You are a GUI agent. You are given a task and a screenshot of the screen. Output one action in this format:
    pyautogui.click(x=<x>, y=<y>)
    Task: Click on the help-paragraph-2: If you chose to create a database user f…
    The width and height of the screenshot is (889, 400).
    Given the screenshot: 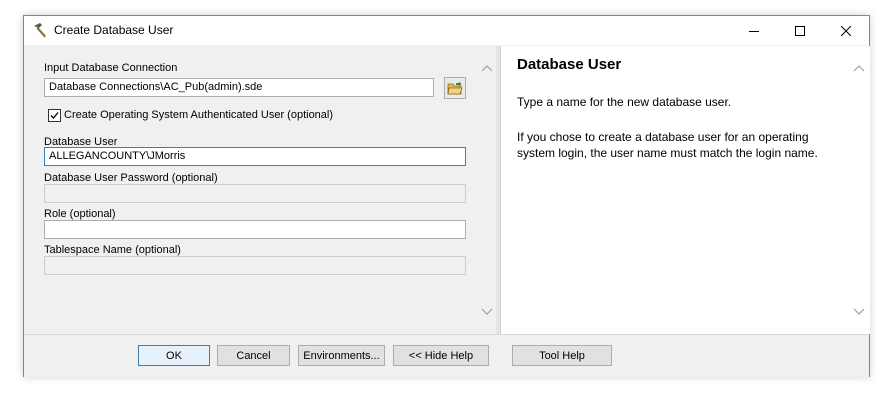 What is the action you would take?
    pyautogui.click(x=667, y=145)
    